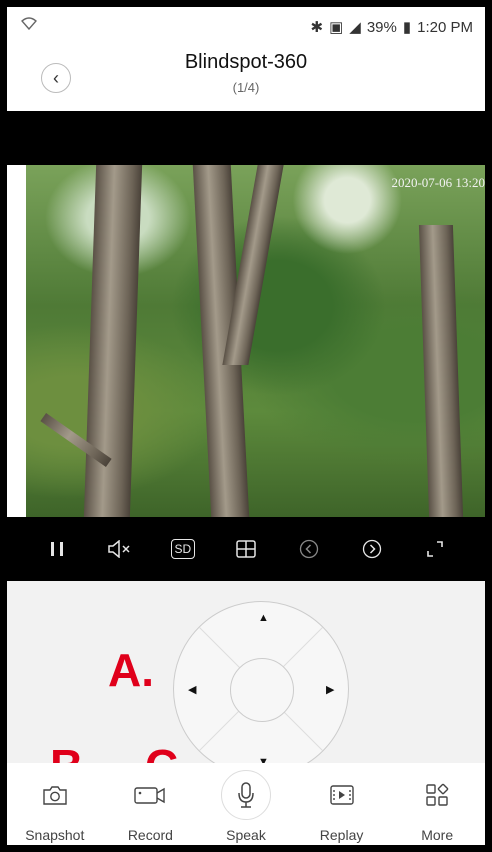 The height and width of the screenshot is (852, 492). I want to click on status-bar: ✱ ▣ ◢ 39% ▮ 1:20 PM, so click(246, 25).